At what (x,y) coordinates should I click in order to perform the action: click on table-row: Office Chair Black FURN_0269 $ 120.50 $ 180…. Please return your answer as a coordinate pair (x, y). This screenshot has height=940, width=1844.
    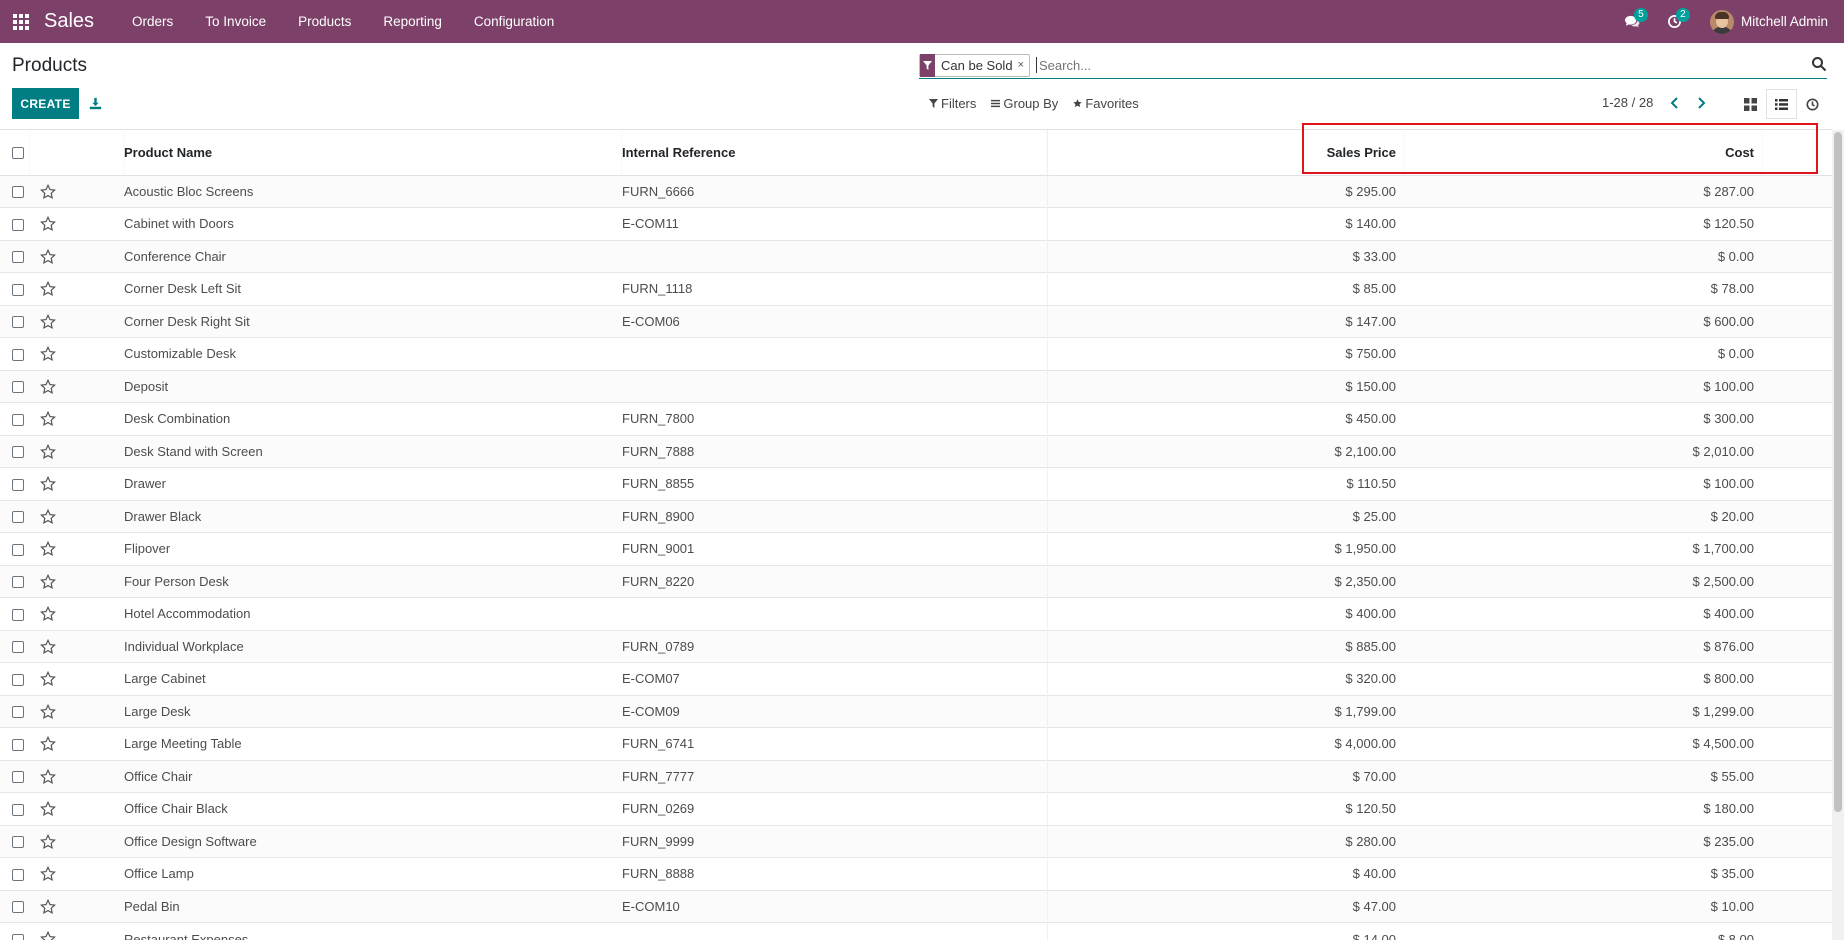
    Looking at the image, I should click on (916, 809).